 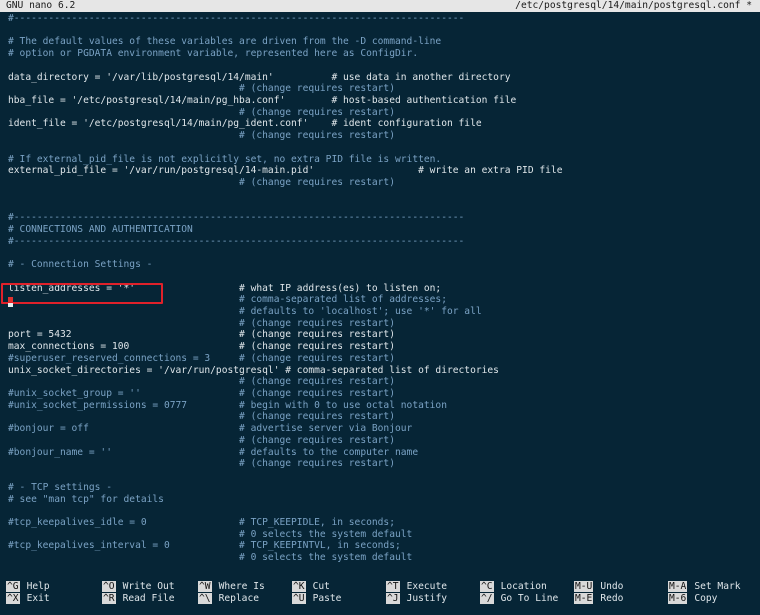 I want to click on shortcut-label: Undo, so click(x=612, y=586).